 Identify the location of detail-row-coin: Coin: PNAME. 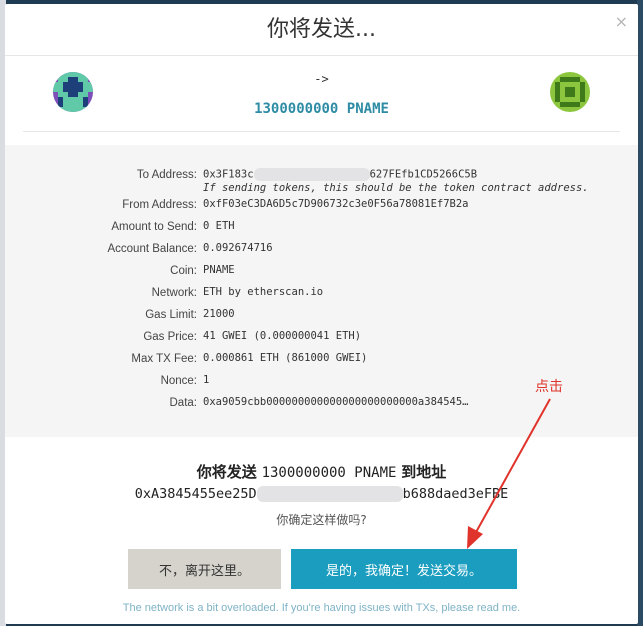
(321, 272).